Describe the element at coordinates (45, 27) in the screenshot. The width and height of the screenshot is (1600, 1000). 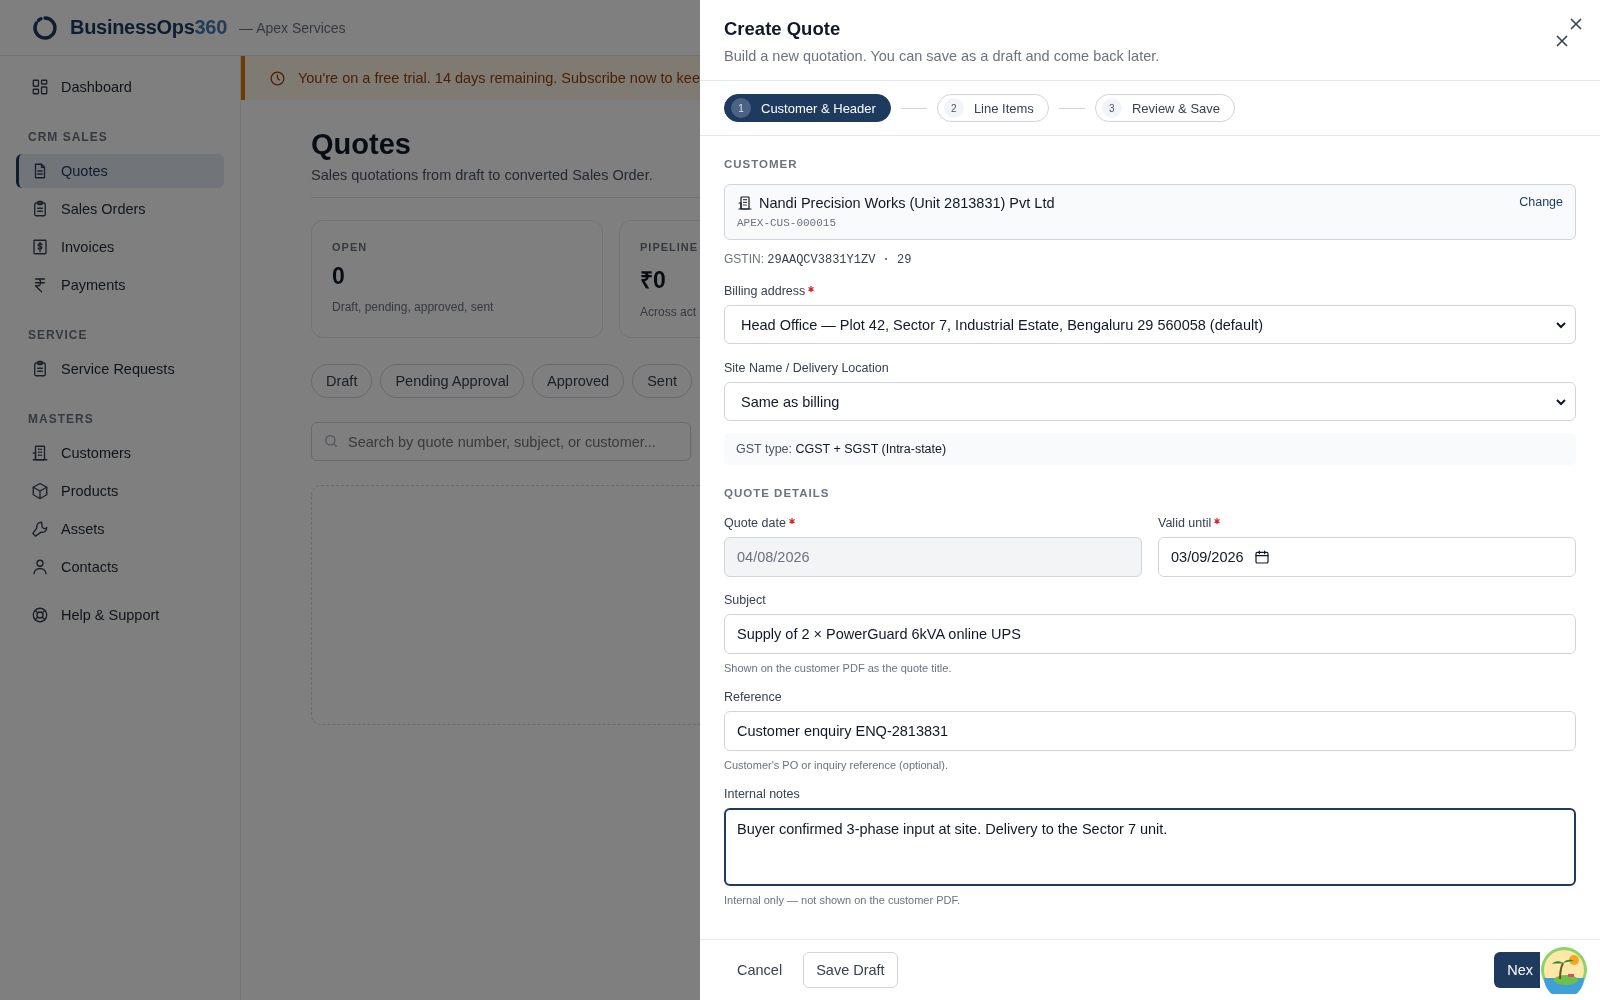
I see `logo-icon` at that location.